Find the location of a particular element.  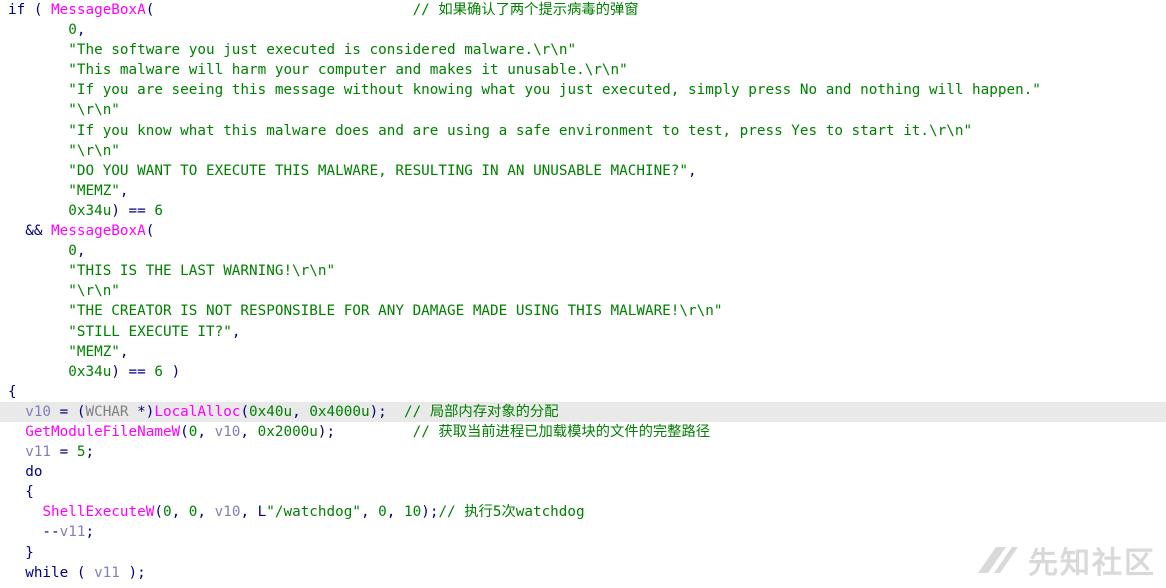

code-token-punct: ) == is located at coordinates (133, 371).